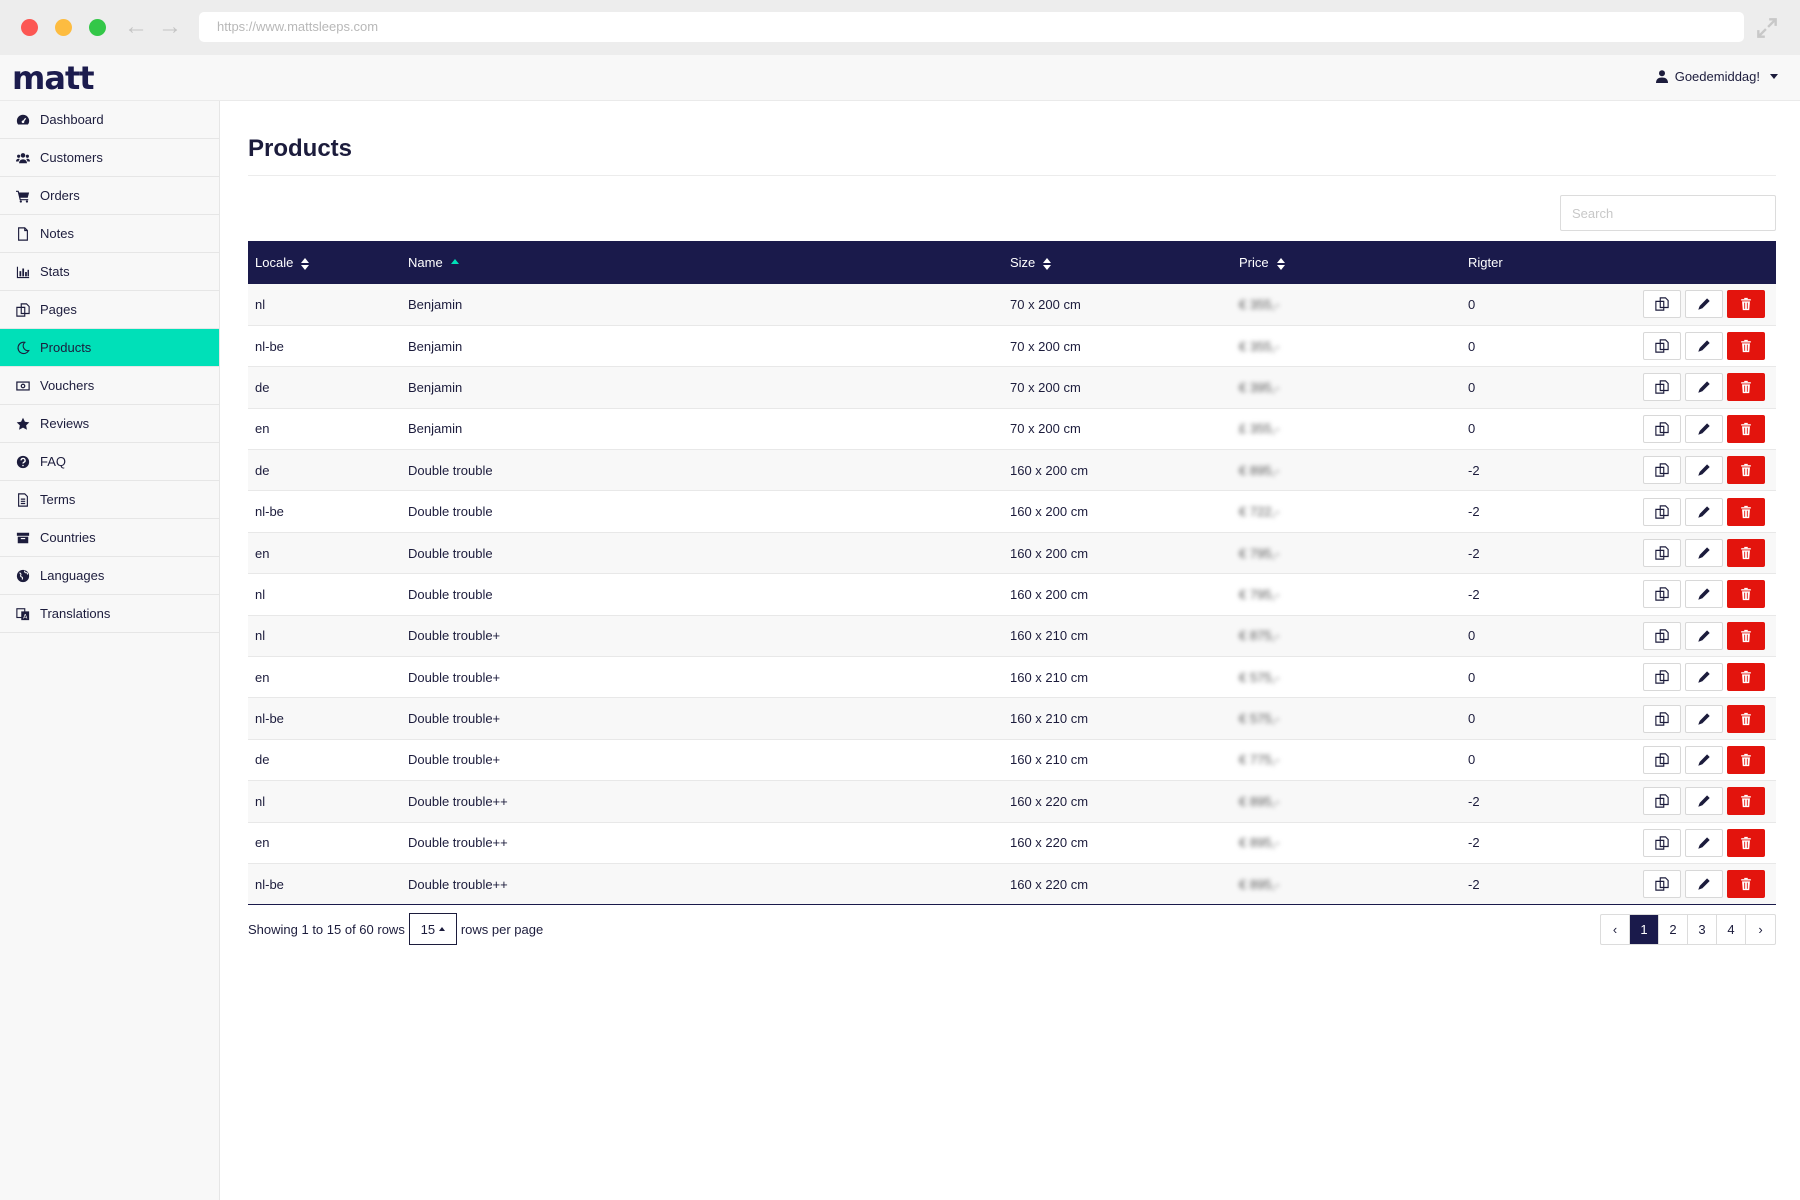 The width and height of the screenshot is (1800, 1200). What do you see at coordinates (109, 158) in the screenshot?
I see `sidebar-item-customers: Customers` at bounding box center [109, 158].